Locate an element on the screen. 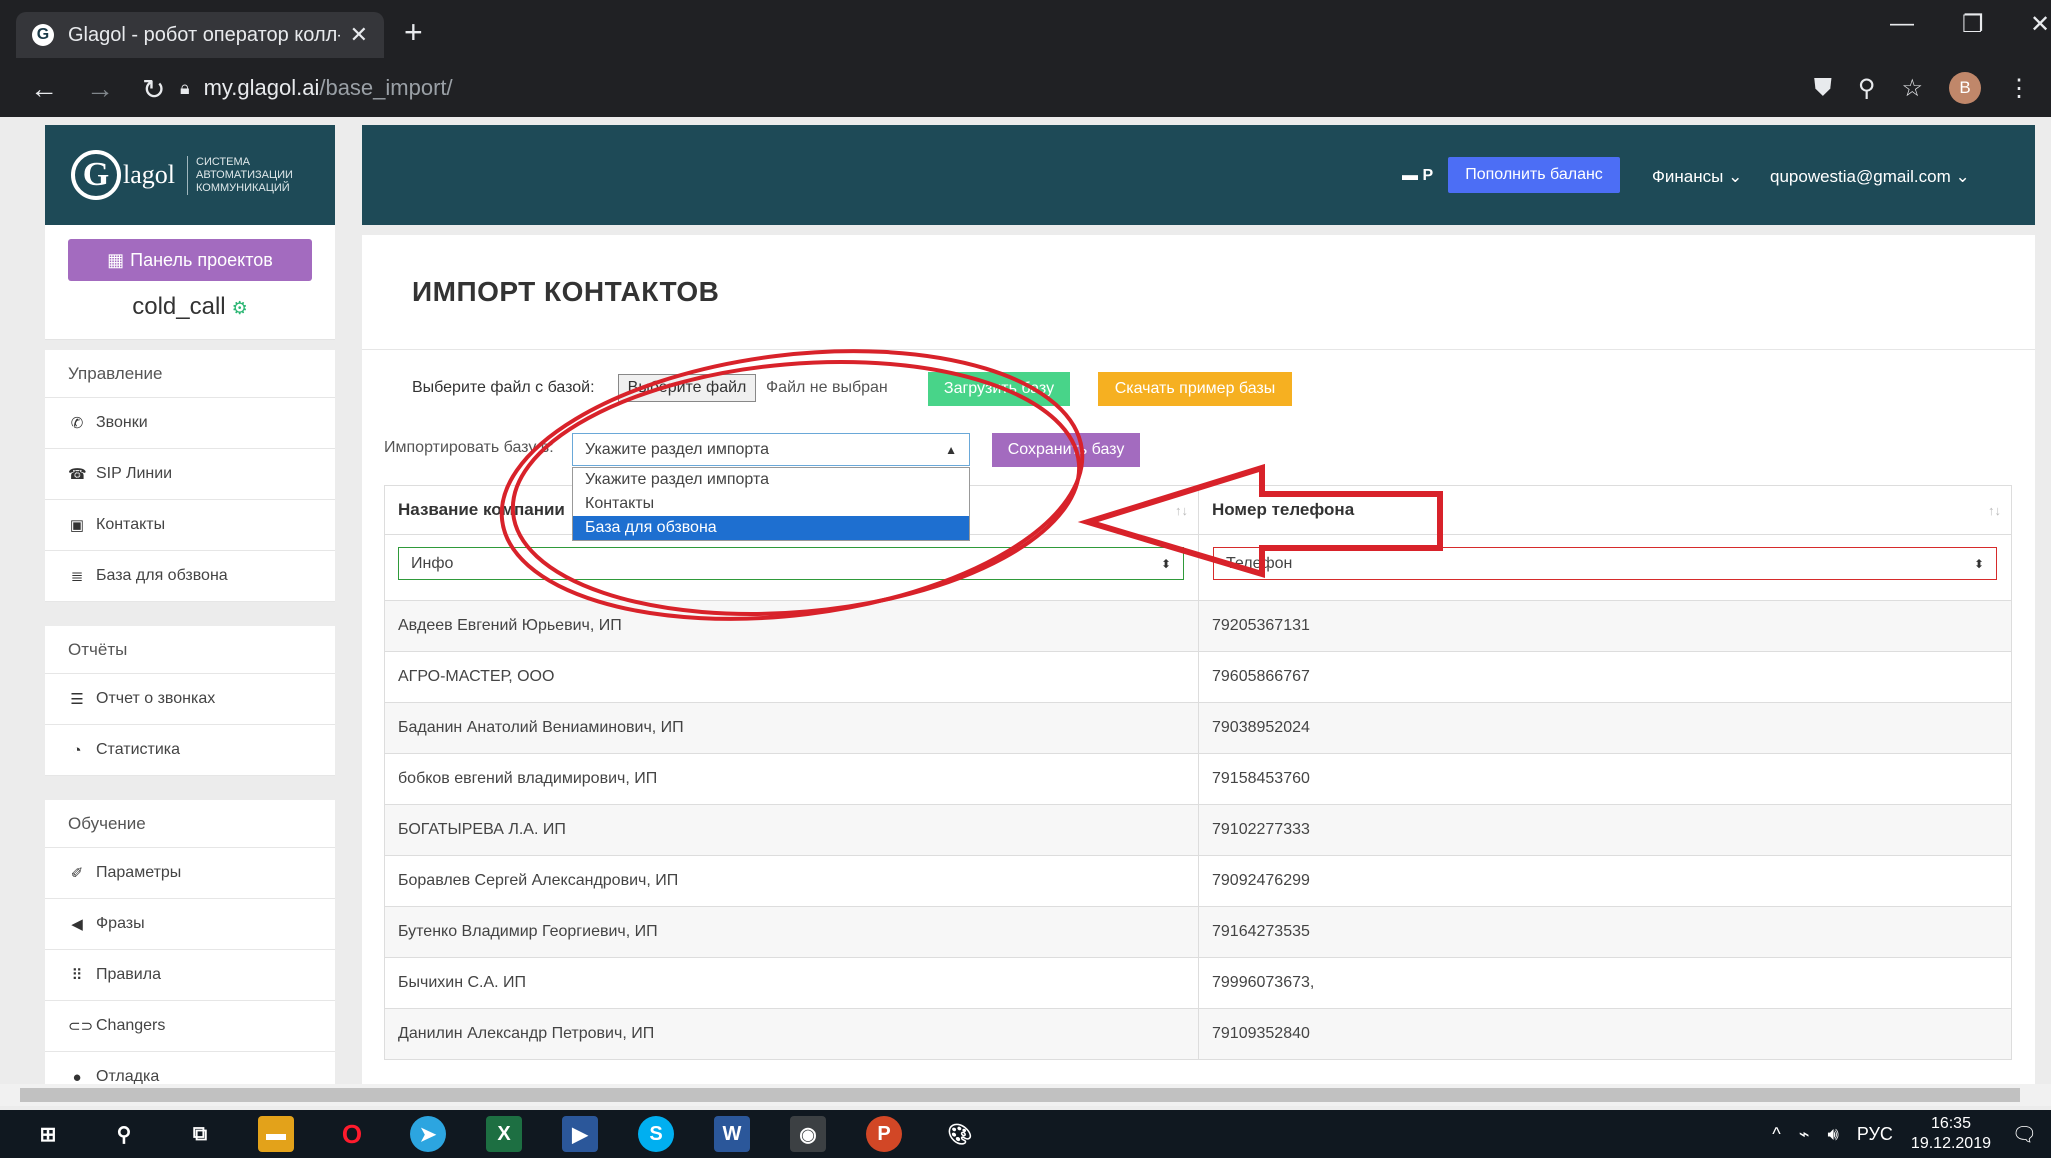 The image size is (2051, 1158). tab-close-icon: ✕ is located at coordinates (359, 35).